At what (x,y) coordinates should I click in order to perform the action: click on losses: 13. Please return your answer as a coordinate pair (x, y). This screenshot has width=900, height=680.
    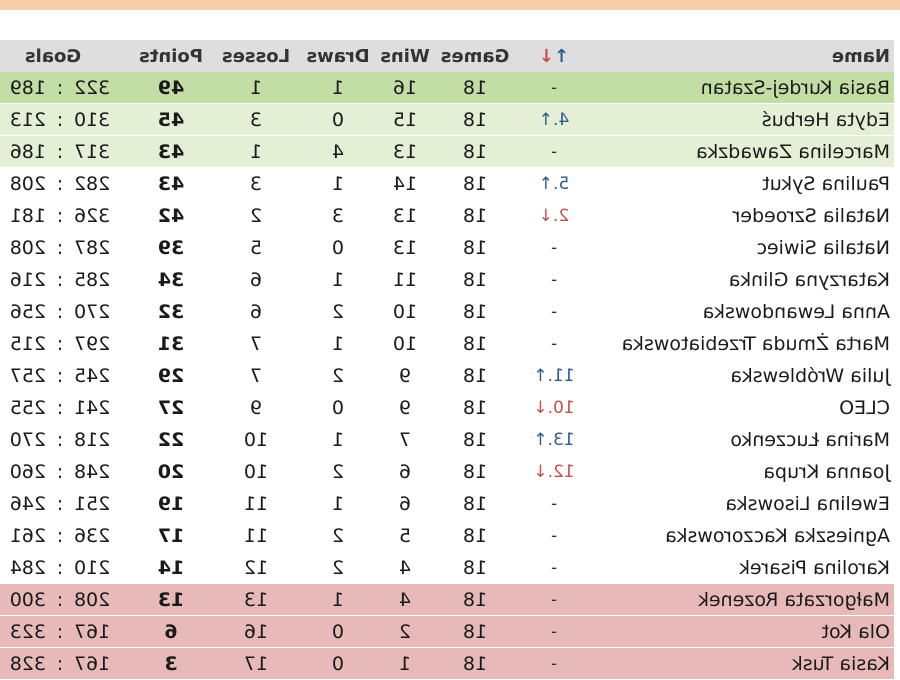
    Looking at the image, I should click on (256, 599).